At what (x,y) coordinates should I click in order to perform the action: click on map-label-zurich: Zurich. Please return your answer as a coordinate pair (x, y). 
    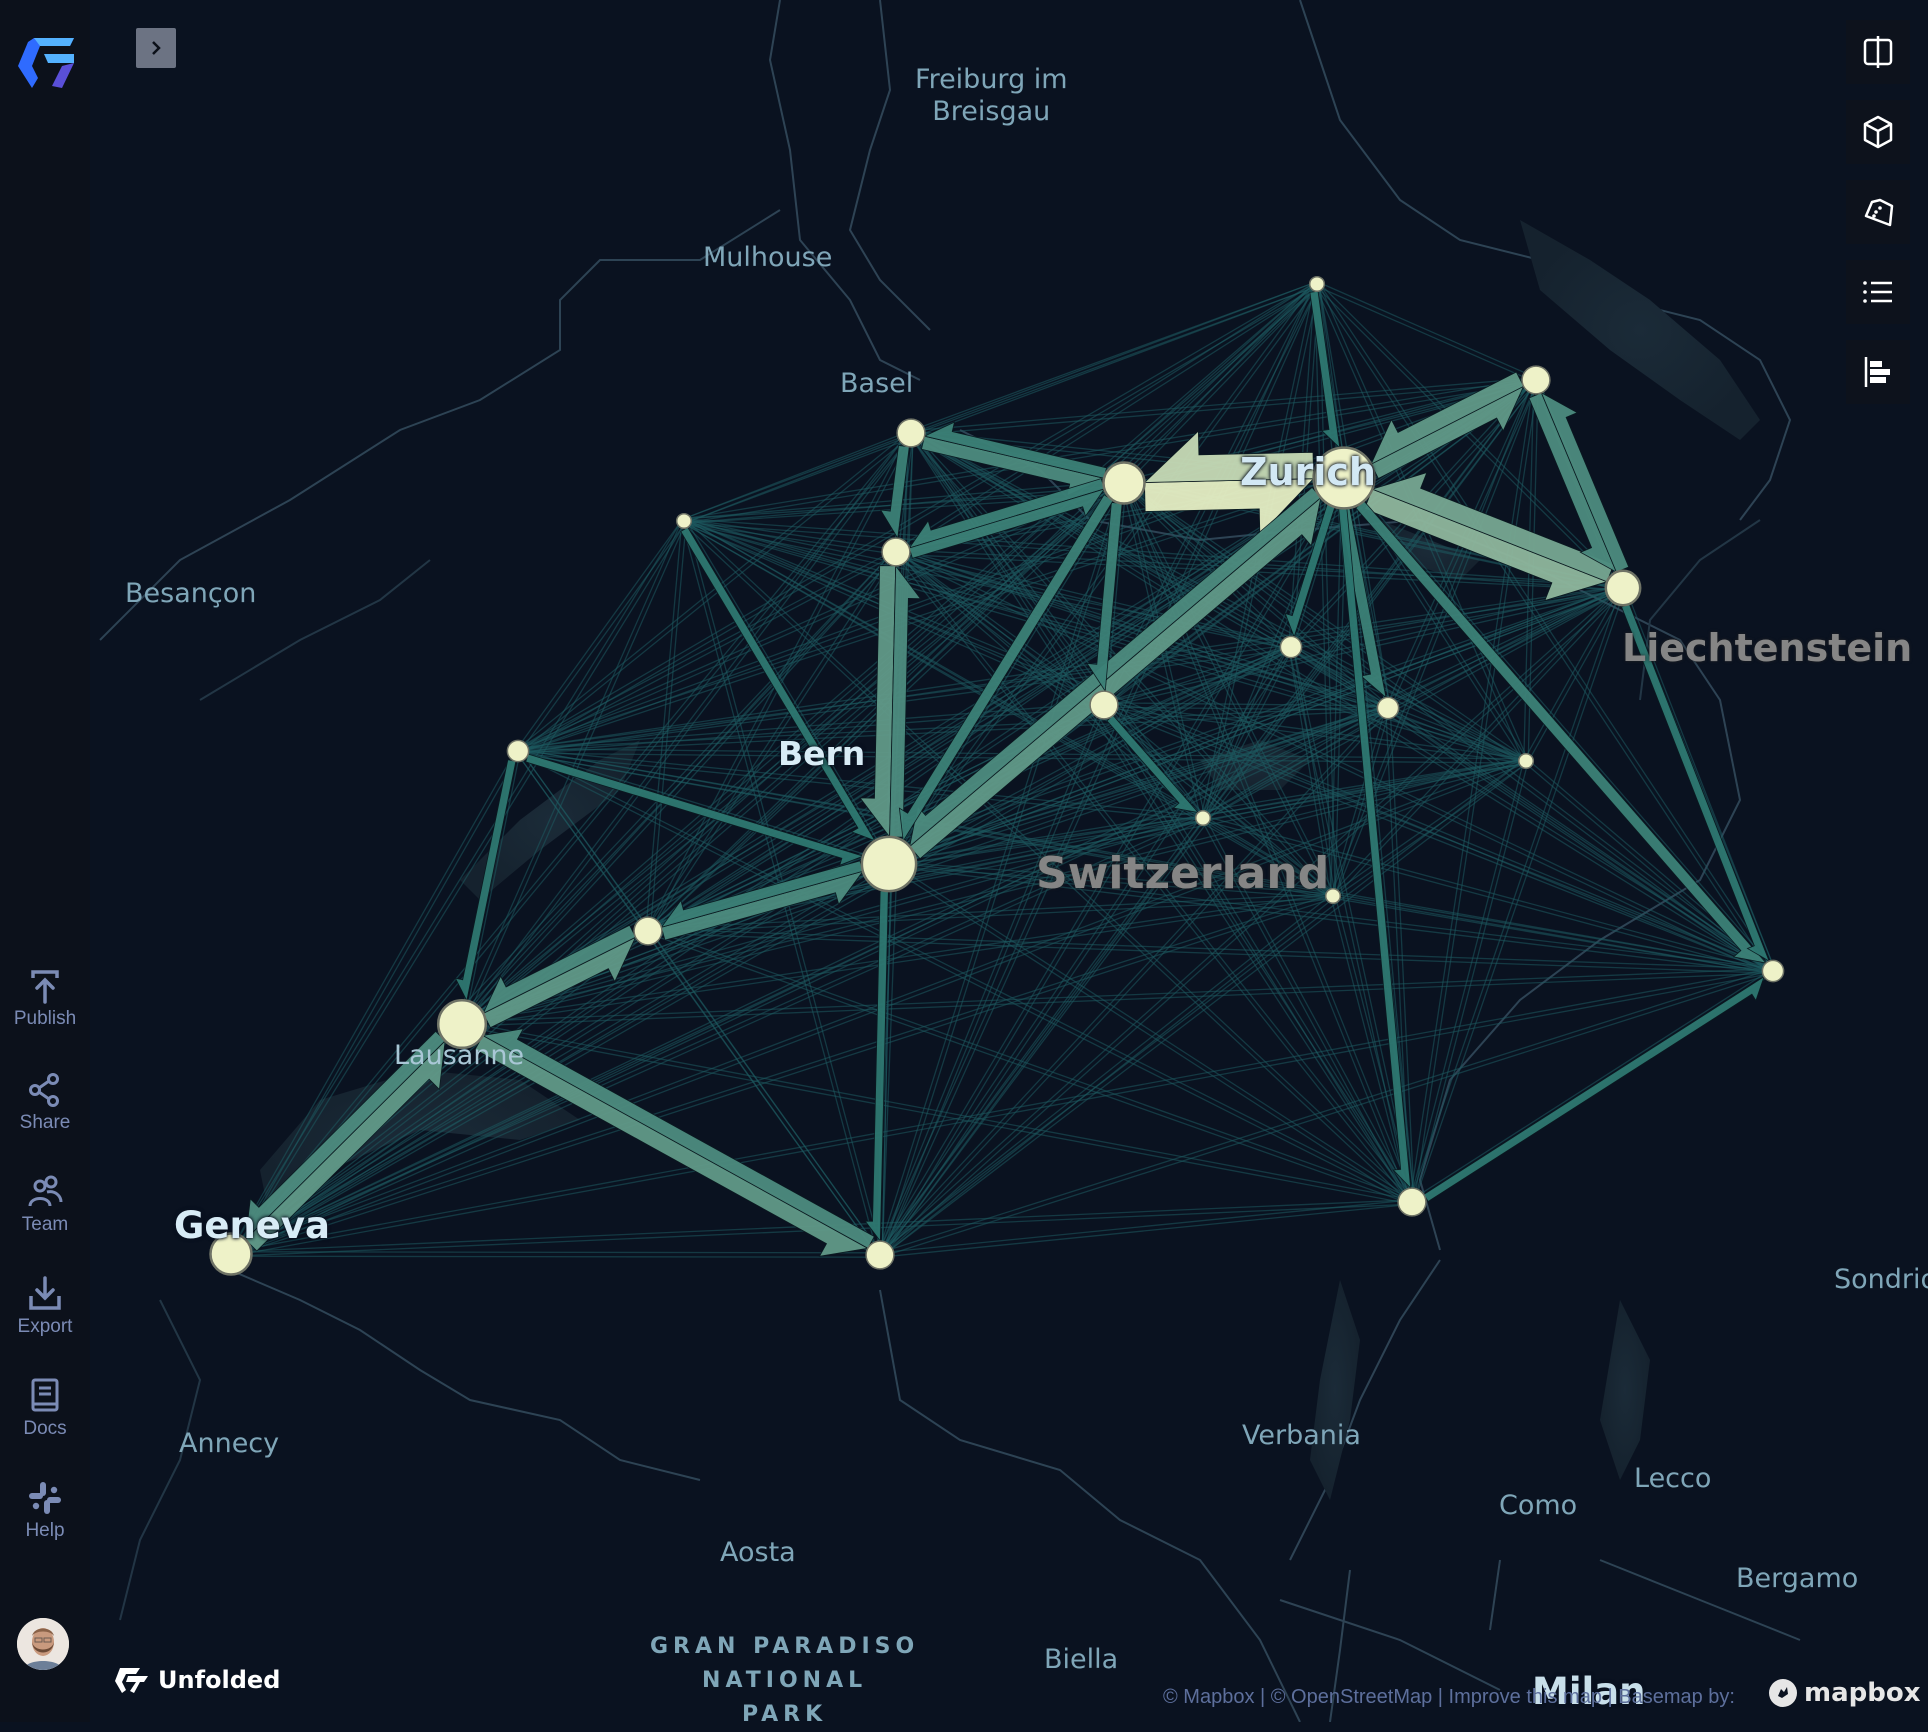
    Looking at the image, I should click on (1308, 472).